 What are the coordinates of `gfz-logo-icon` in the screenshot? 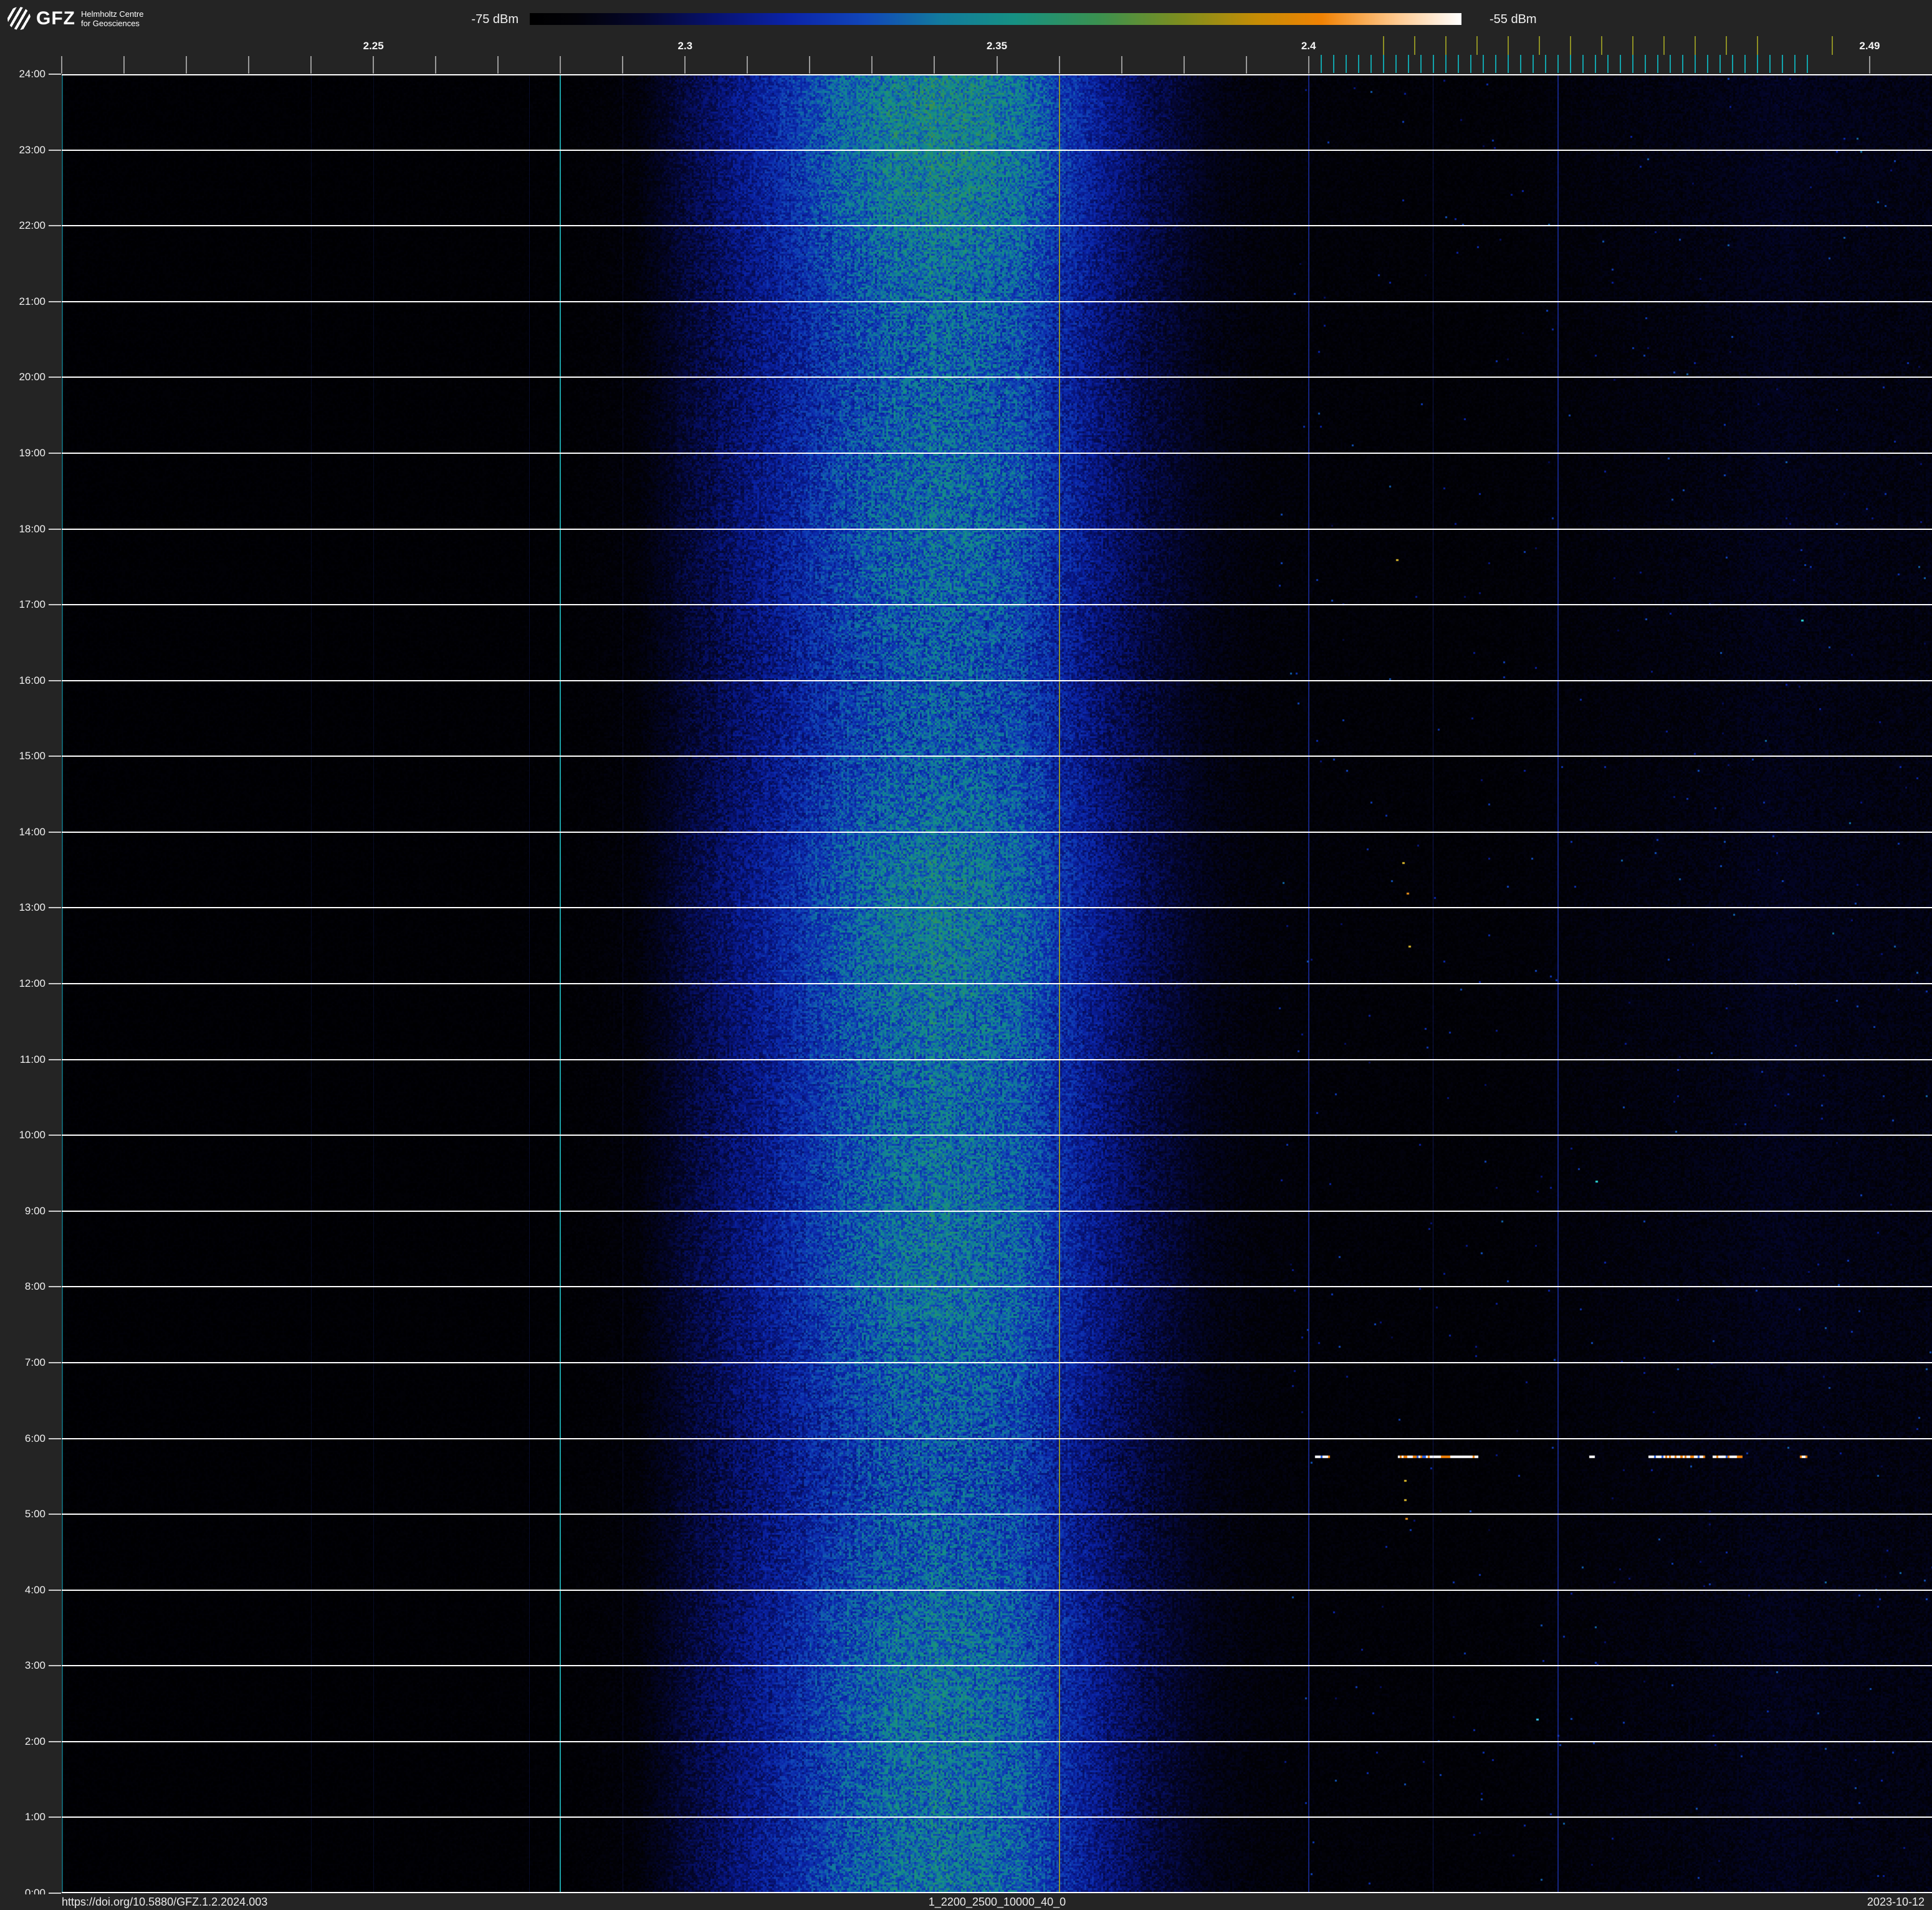 It's located at (19, 18).